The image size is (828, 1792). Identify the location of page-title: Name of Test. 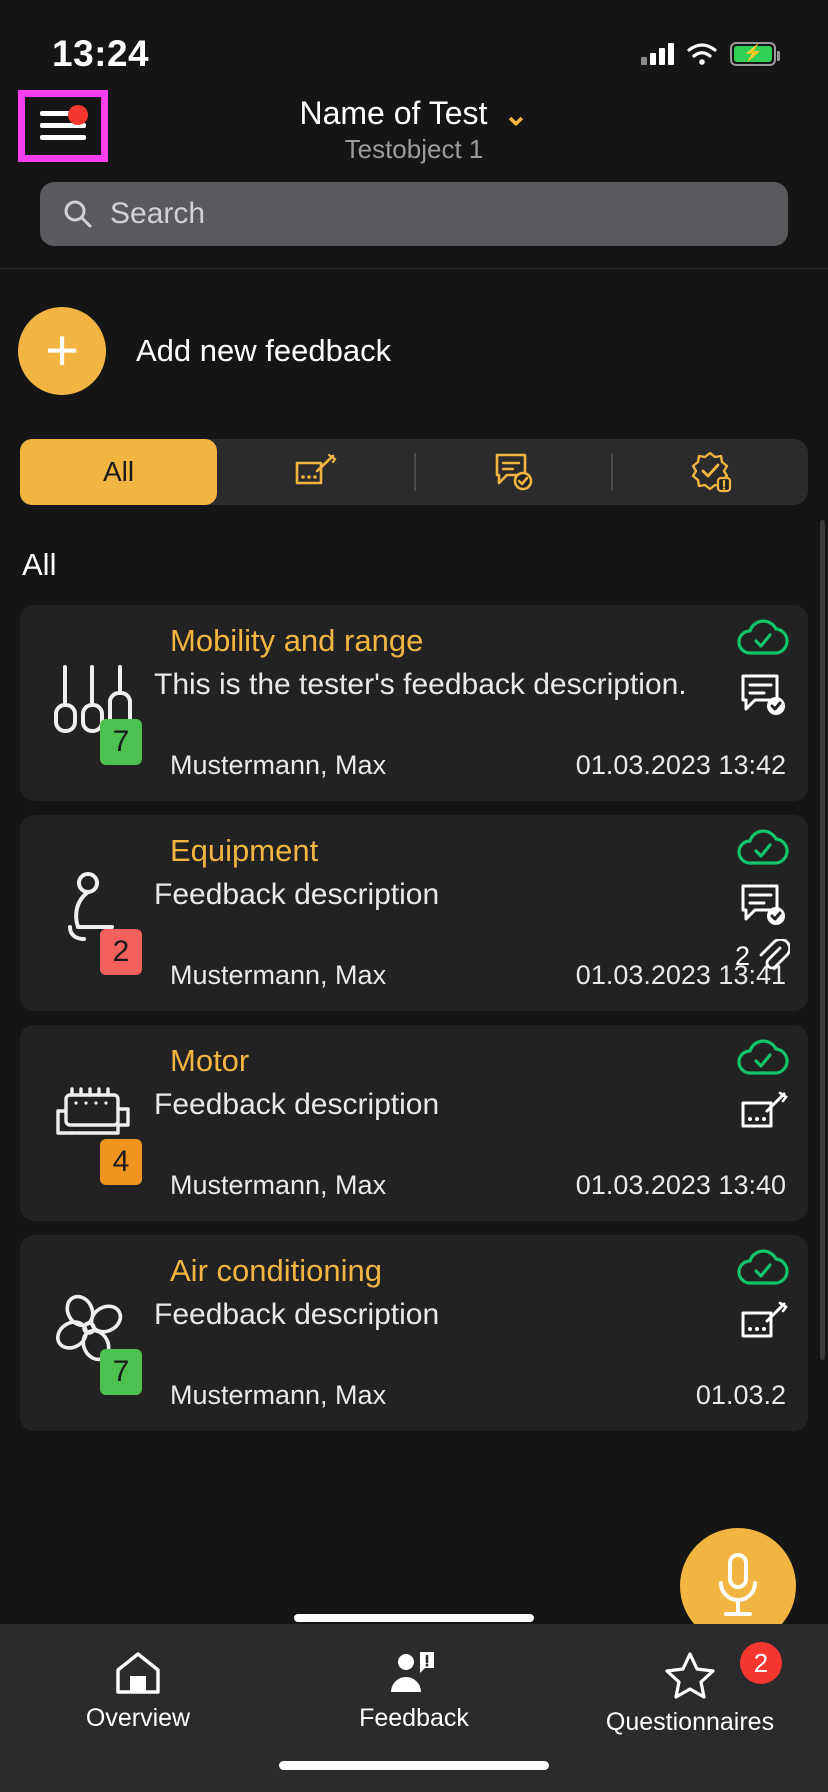
(393, 113).